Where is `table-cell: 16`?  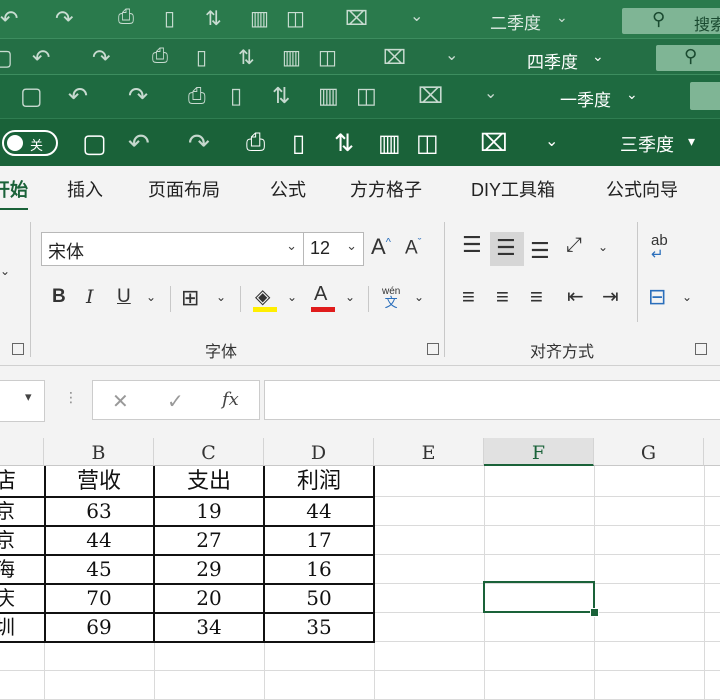 table-cell: 16 is located at coordinates (319, 569).